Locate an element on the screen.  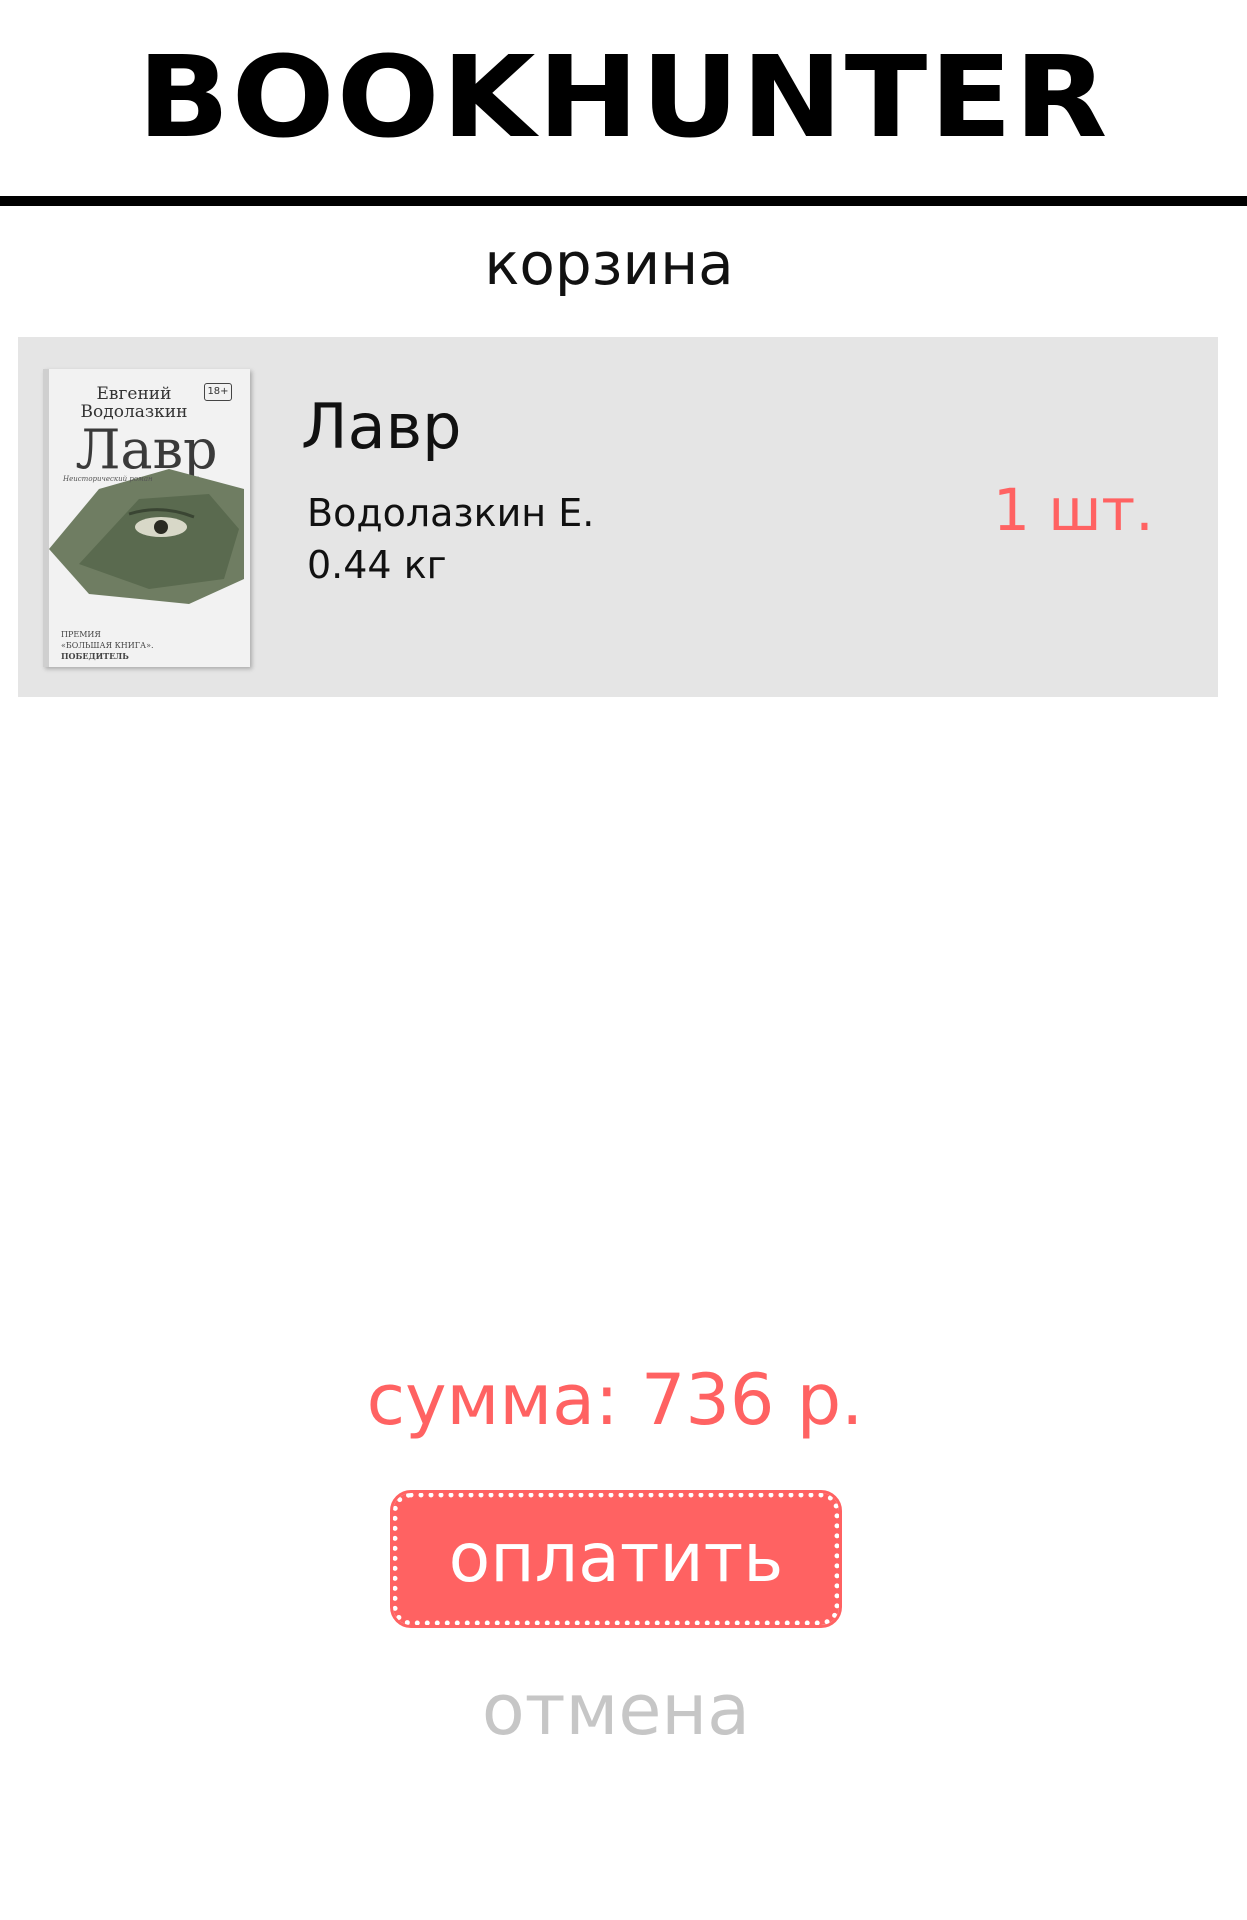
item-title: Лавр is located at coordinates (381, 427).